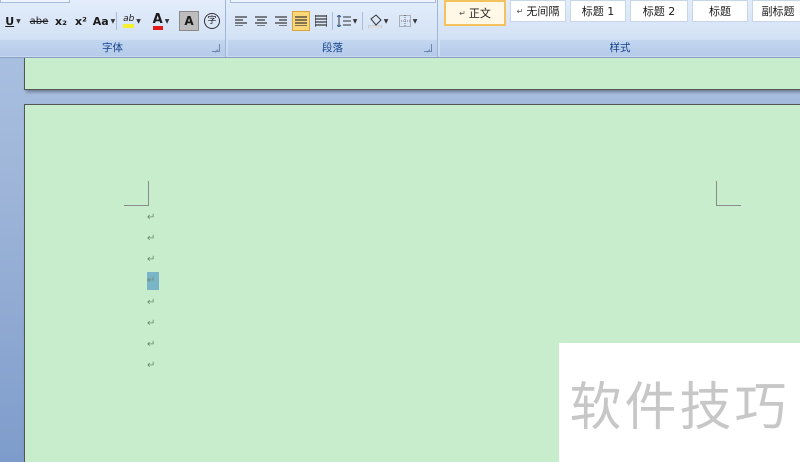  Describe the element at coordinates (776, 11) in the screenshot. I see `style-subtitle: 副标题` at that location.